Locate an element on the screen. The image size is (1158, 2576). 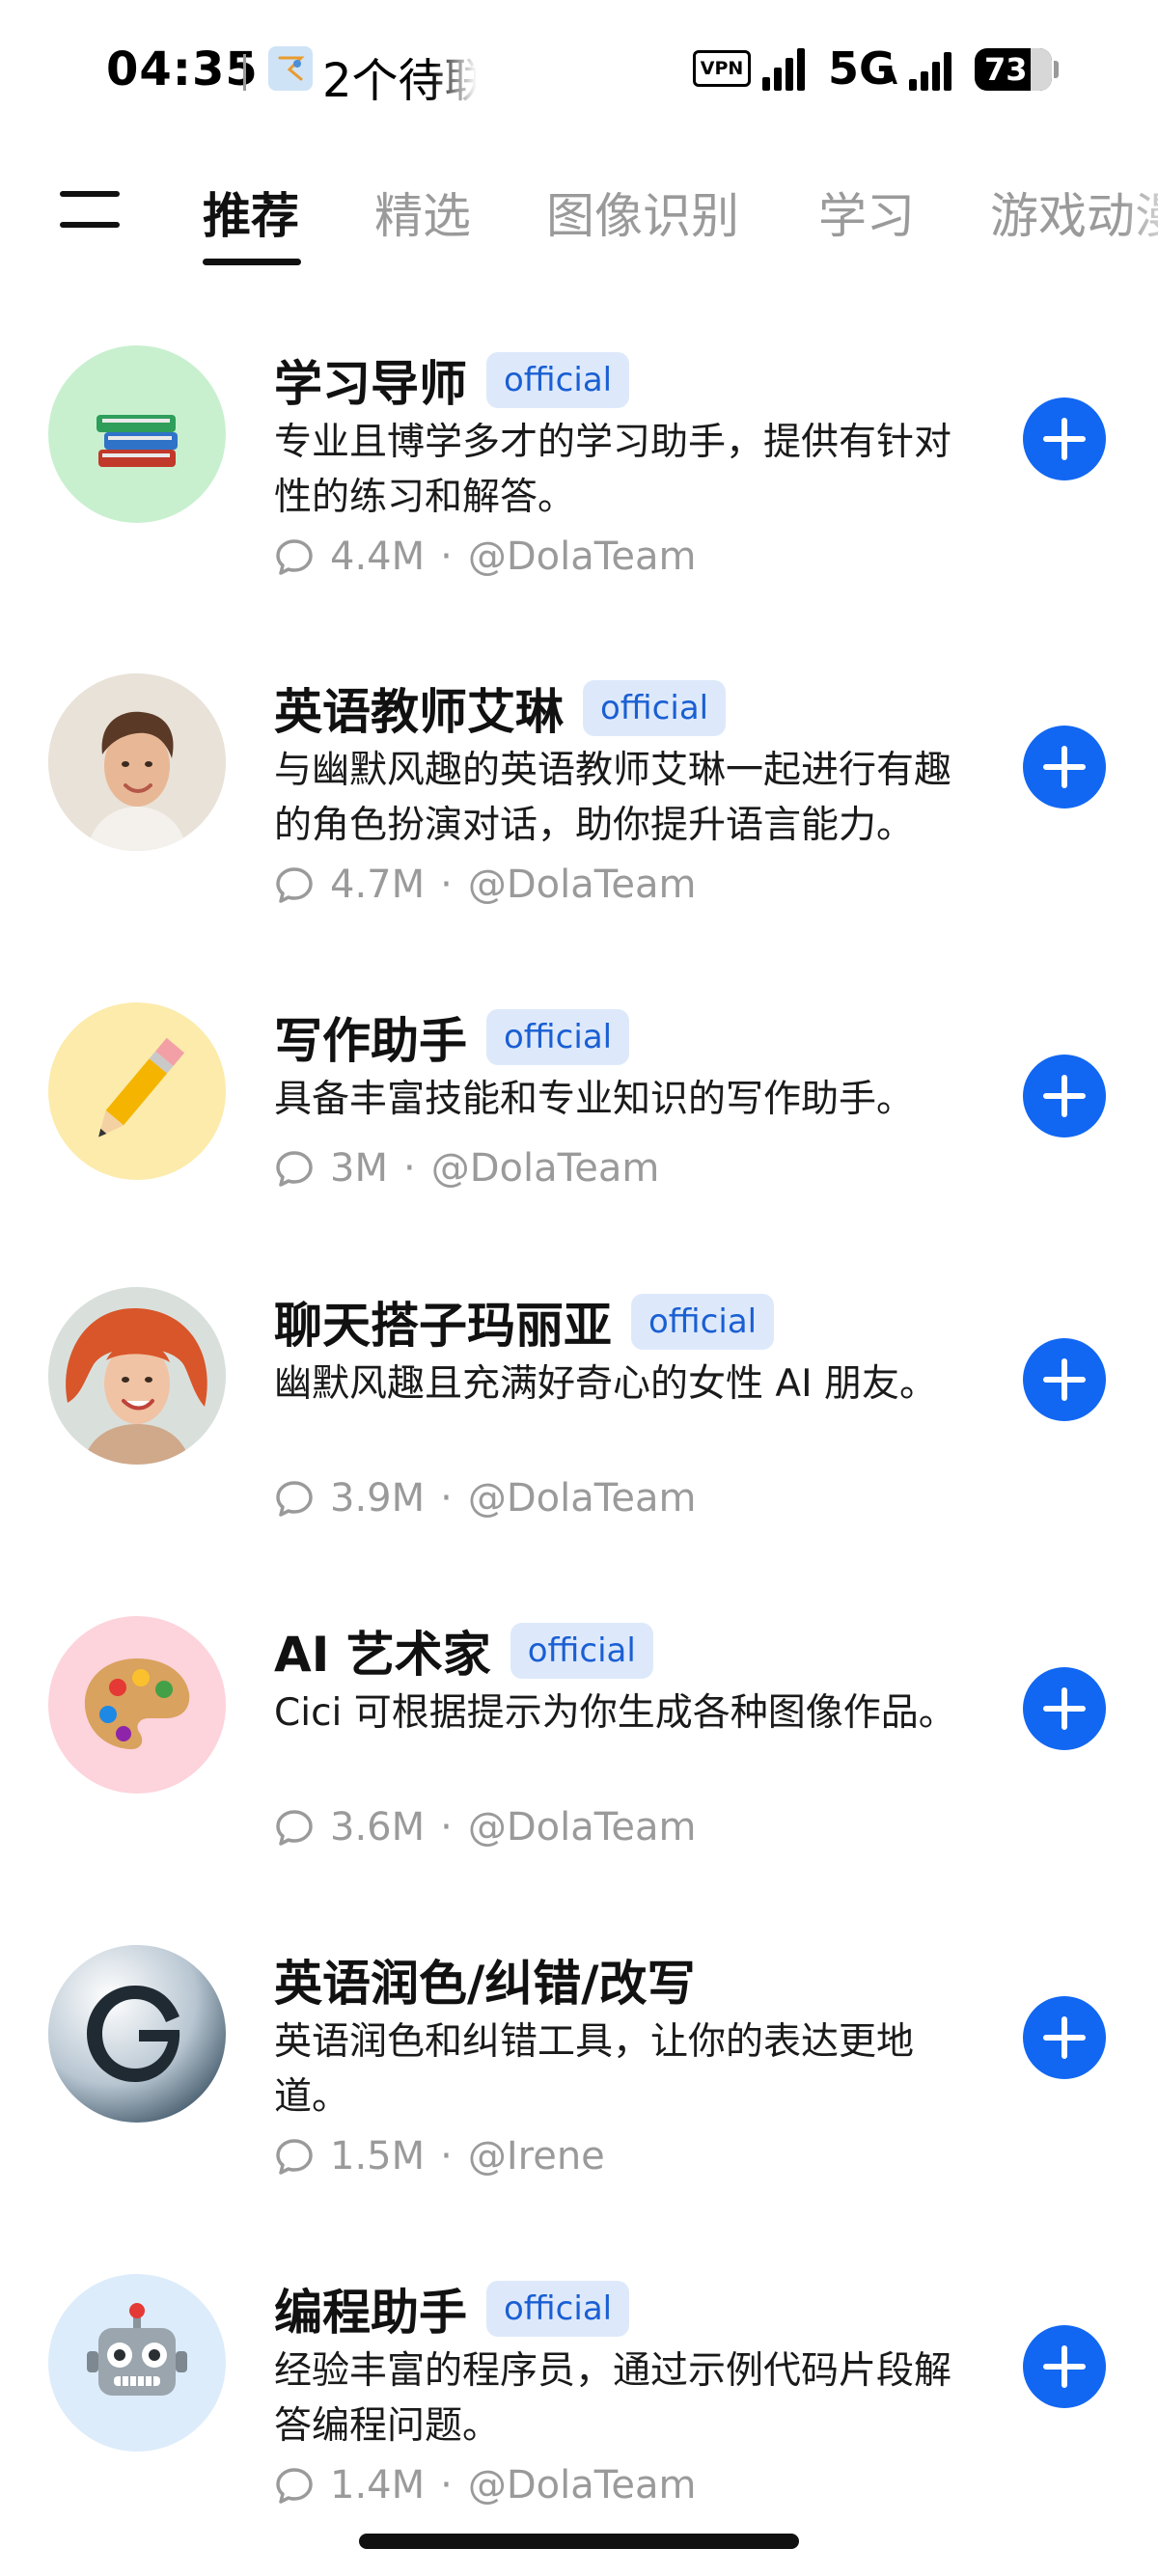
battery-icon: 73 is located at coordinates (1013, 69).